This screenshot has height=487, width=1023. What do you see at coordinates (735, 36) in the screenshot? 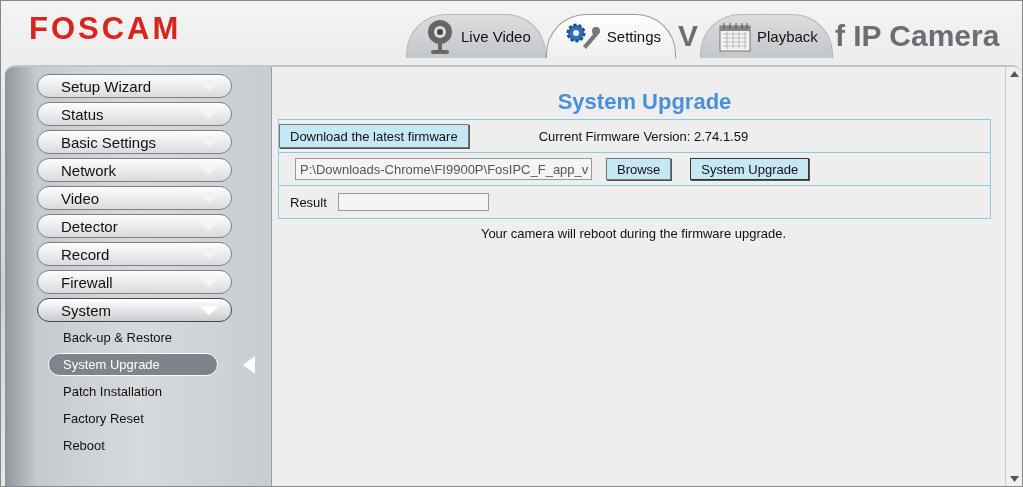
I see `calendar-icon` at bounding box center [735, 36].